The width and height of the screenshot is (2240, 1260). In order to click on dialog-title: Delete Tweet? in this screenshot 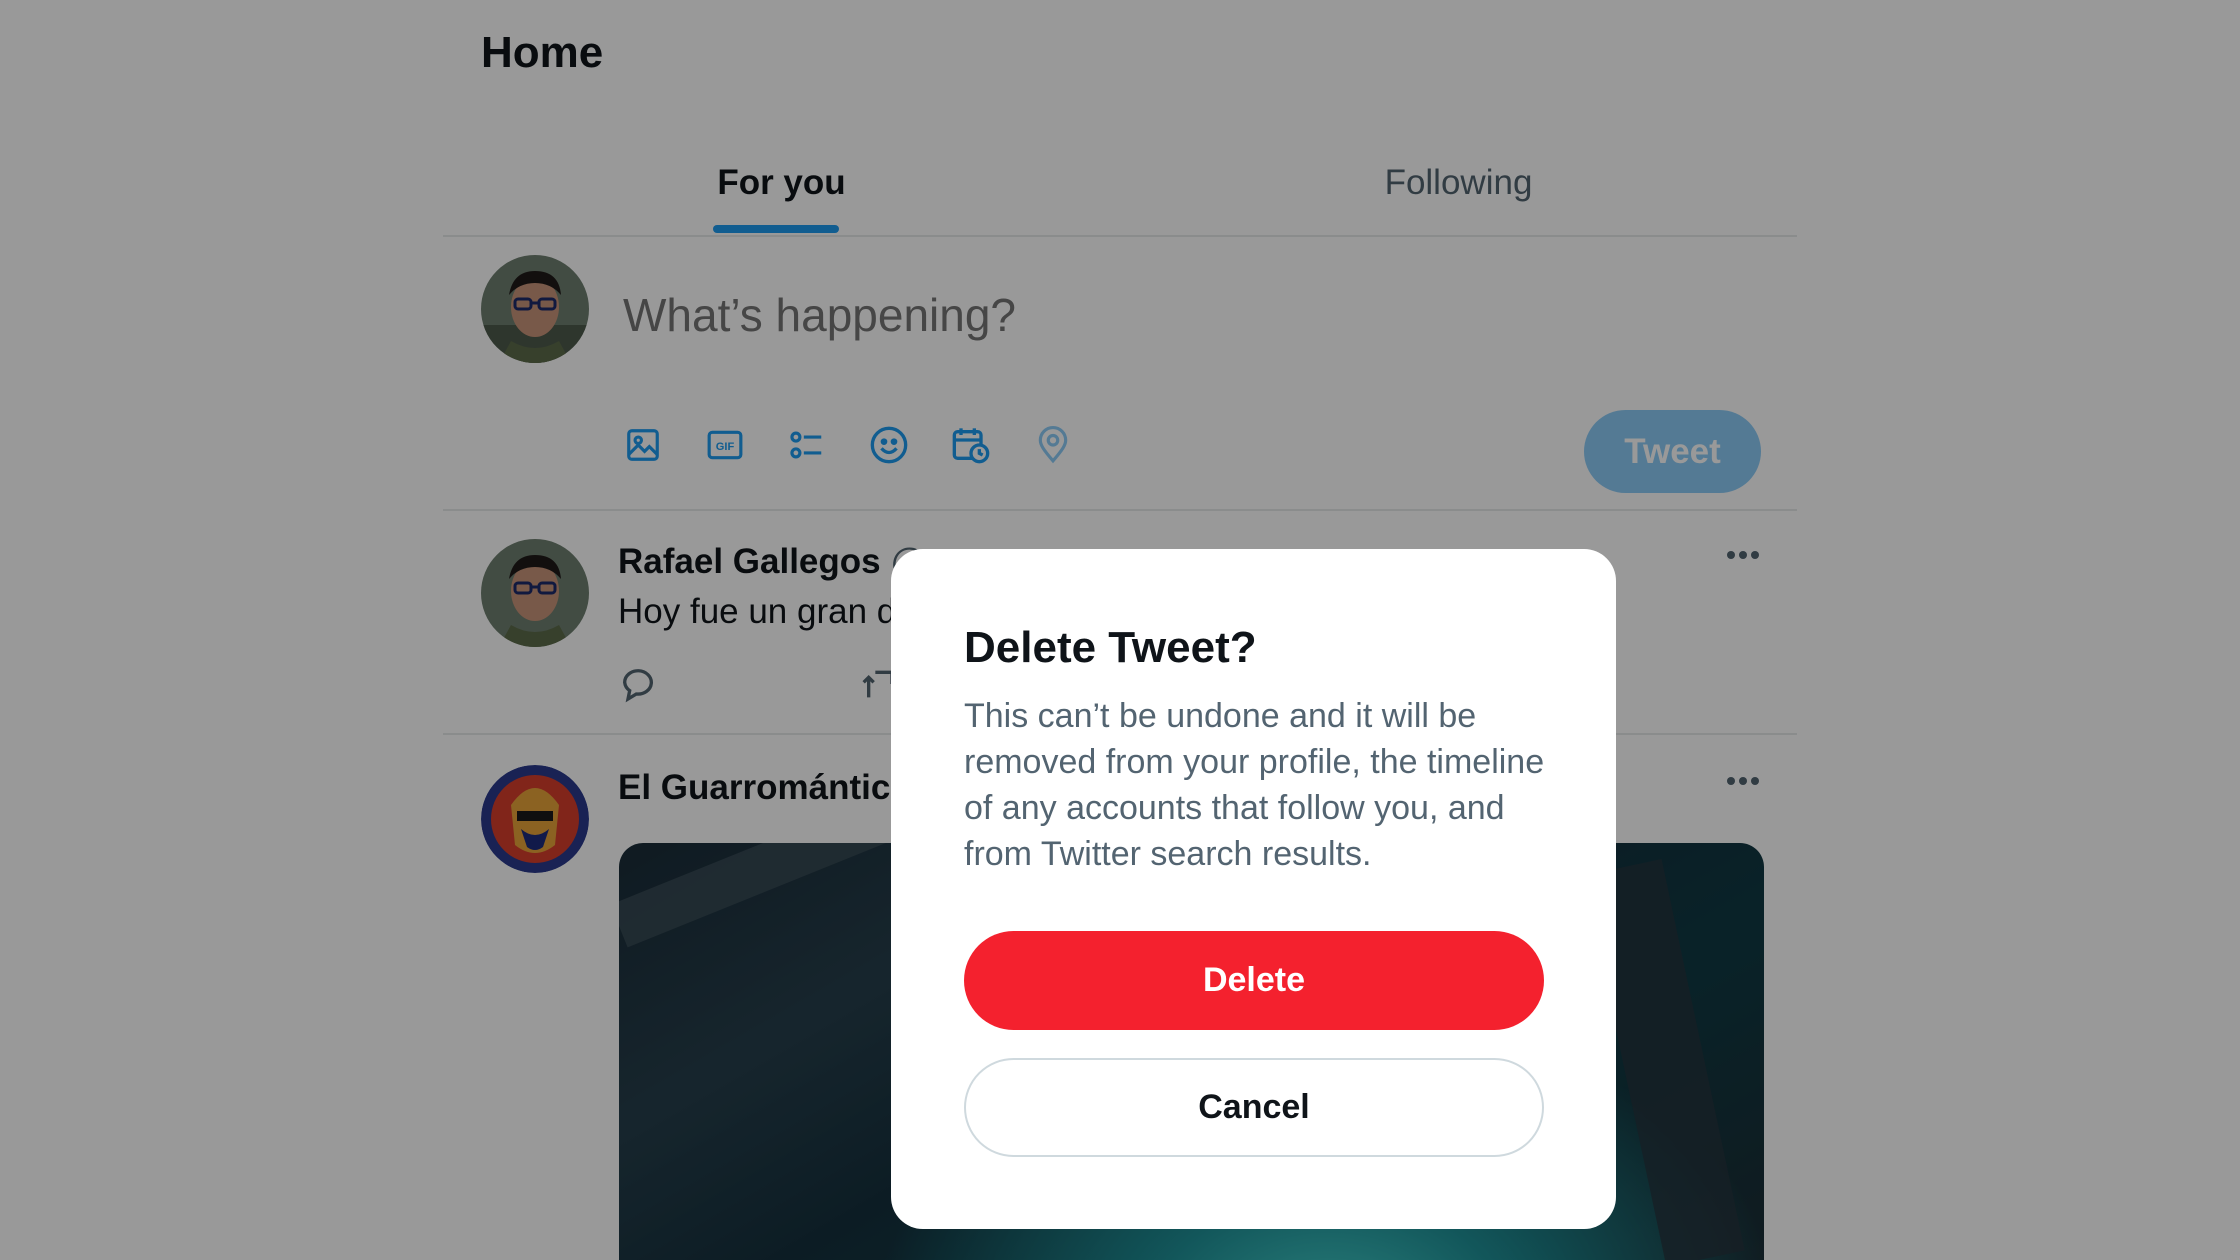, I will do `click(1110, 647)`.